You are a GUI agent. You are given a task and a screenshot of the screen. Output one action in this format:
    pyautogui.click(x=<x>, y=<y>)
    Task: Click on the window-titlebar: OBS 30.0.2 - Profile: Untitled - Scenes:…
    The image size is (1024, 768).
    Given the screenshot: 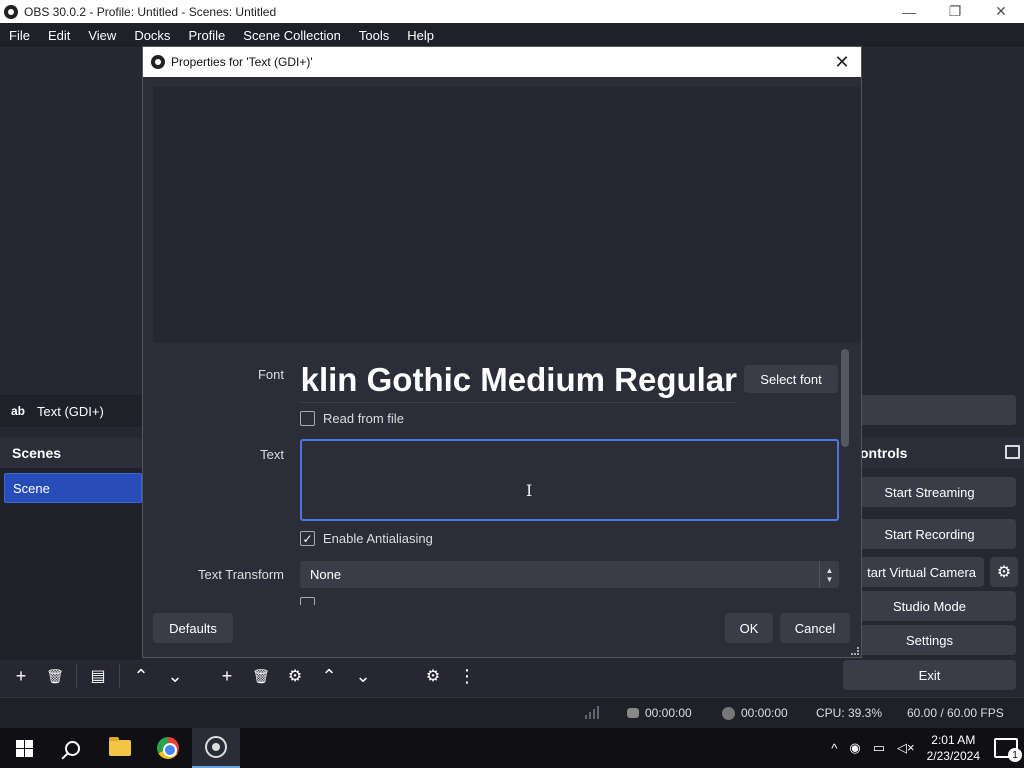 What is the action you would take?
    pyautogui.click(x=512, y=11)
    